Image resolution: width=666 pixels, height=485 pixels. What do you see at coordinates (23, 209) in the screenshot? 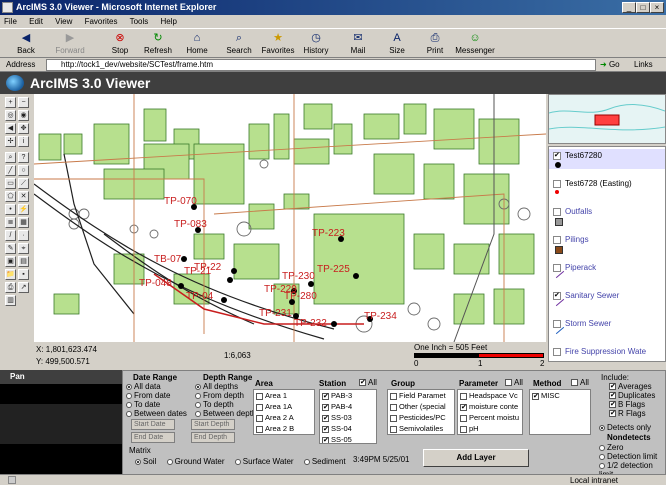
I see `hyperlink-icon: ⚡` at bounding box center [23, 209].